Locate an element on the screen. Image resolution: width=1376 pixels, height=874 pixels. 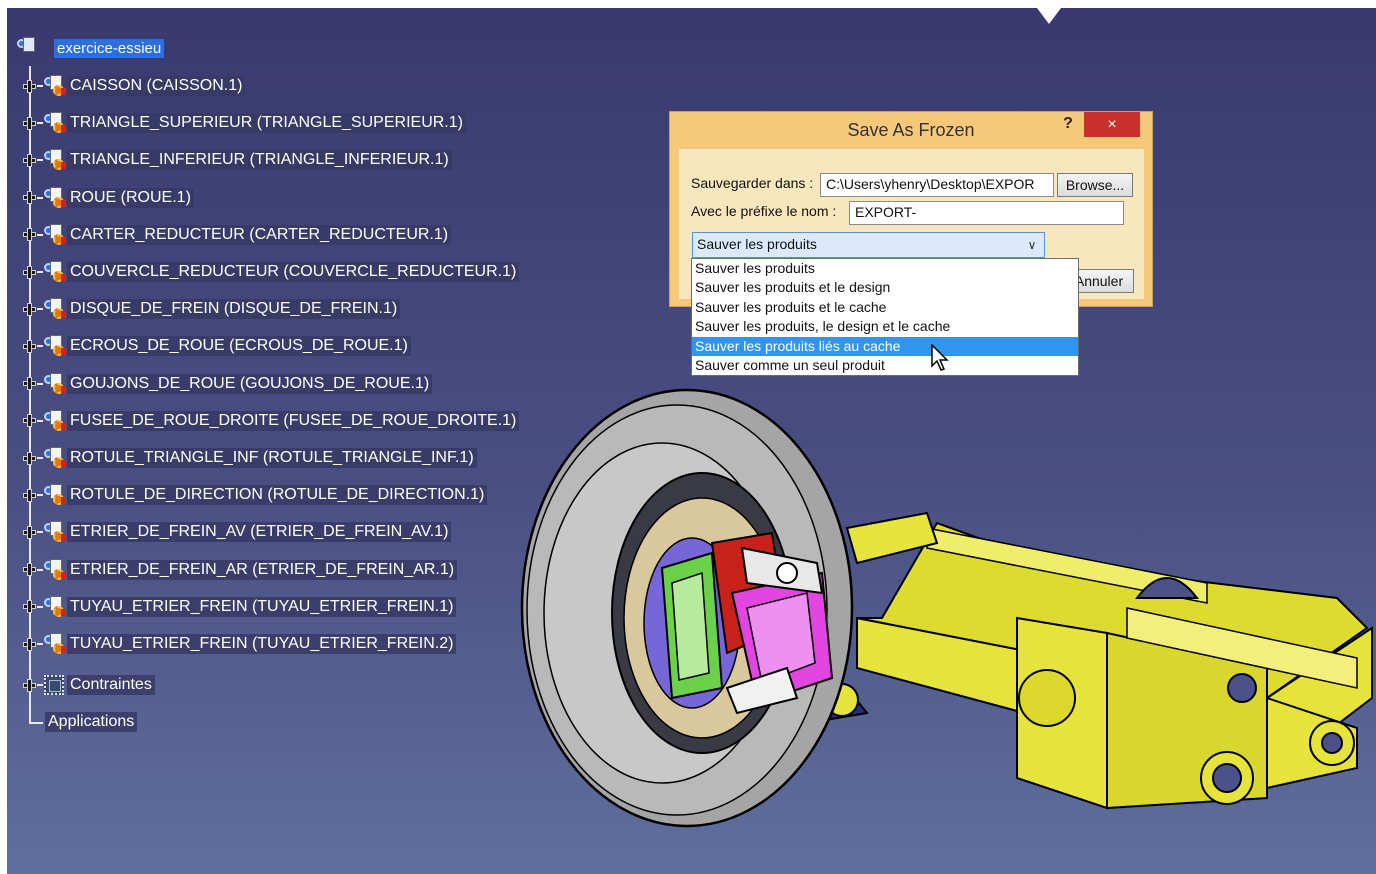
tree-item-label: Applications is located at coordinates (91, 722).